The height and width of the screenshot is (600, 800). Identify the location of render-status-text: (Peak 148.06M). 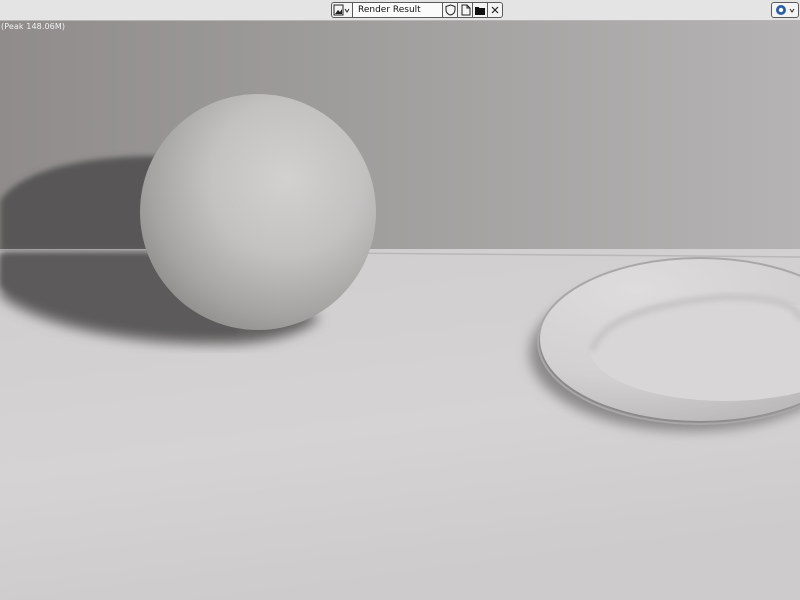
(33, 26).